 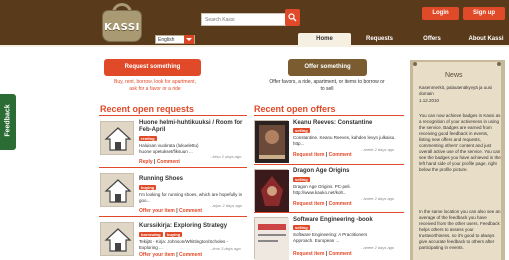 I want to click on logo-text: KASSI, so click(x=122, y=27).